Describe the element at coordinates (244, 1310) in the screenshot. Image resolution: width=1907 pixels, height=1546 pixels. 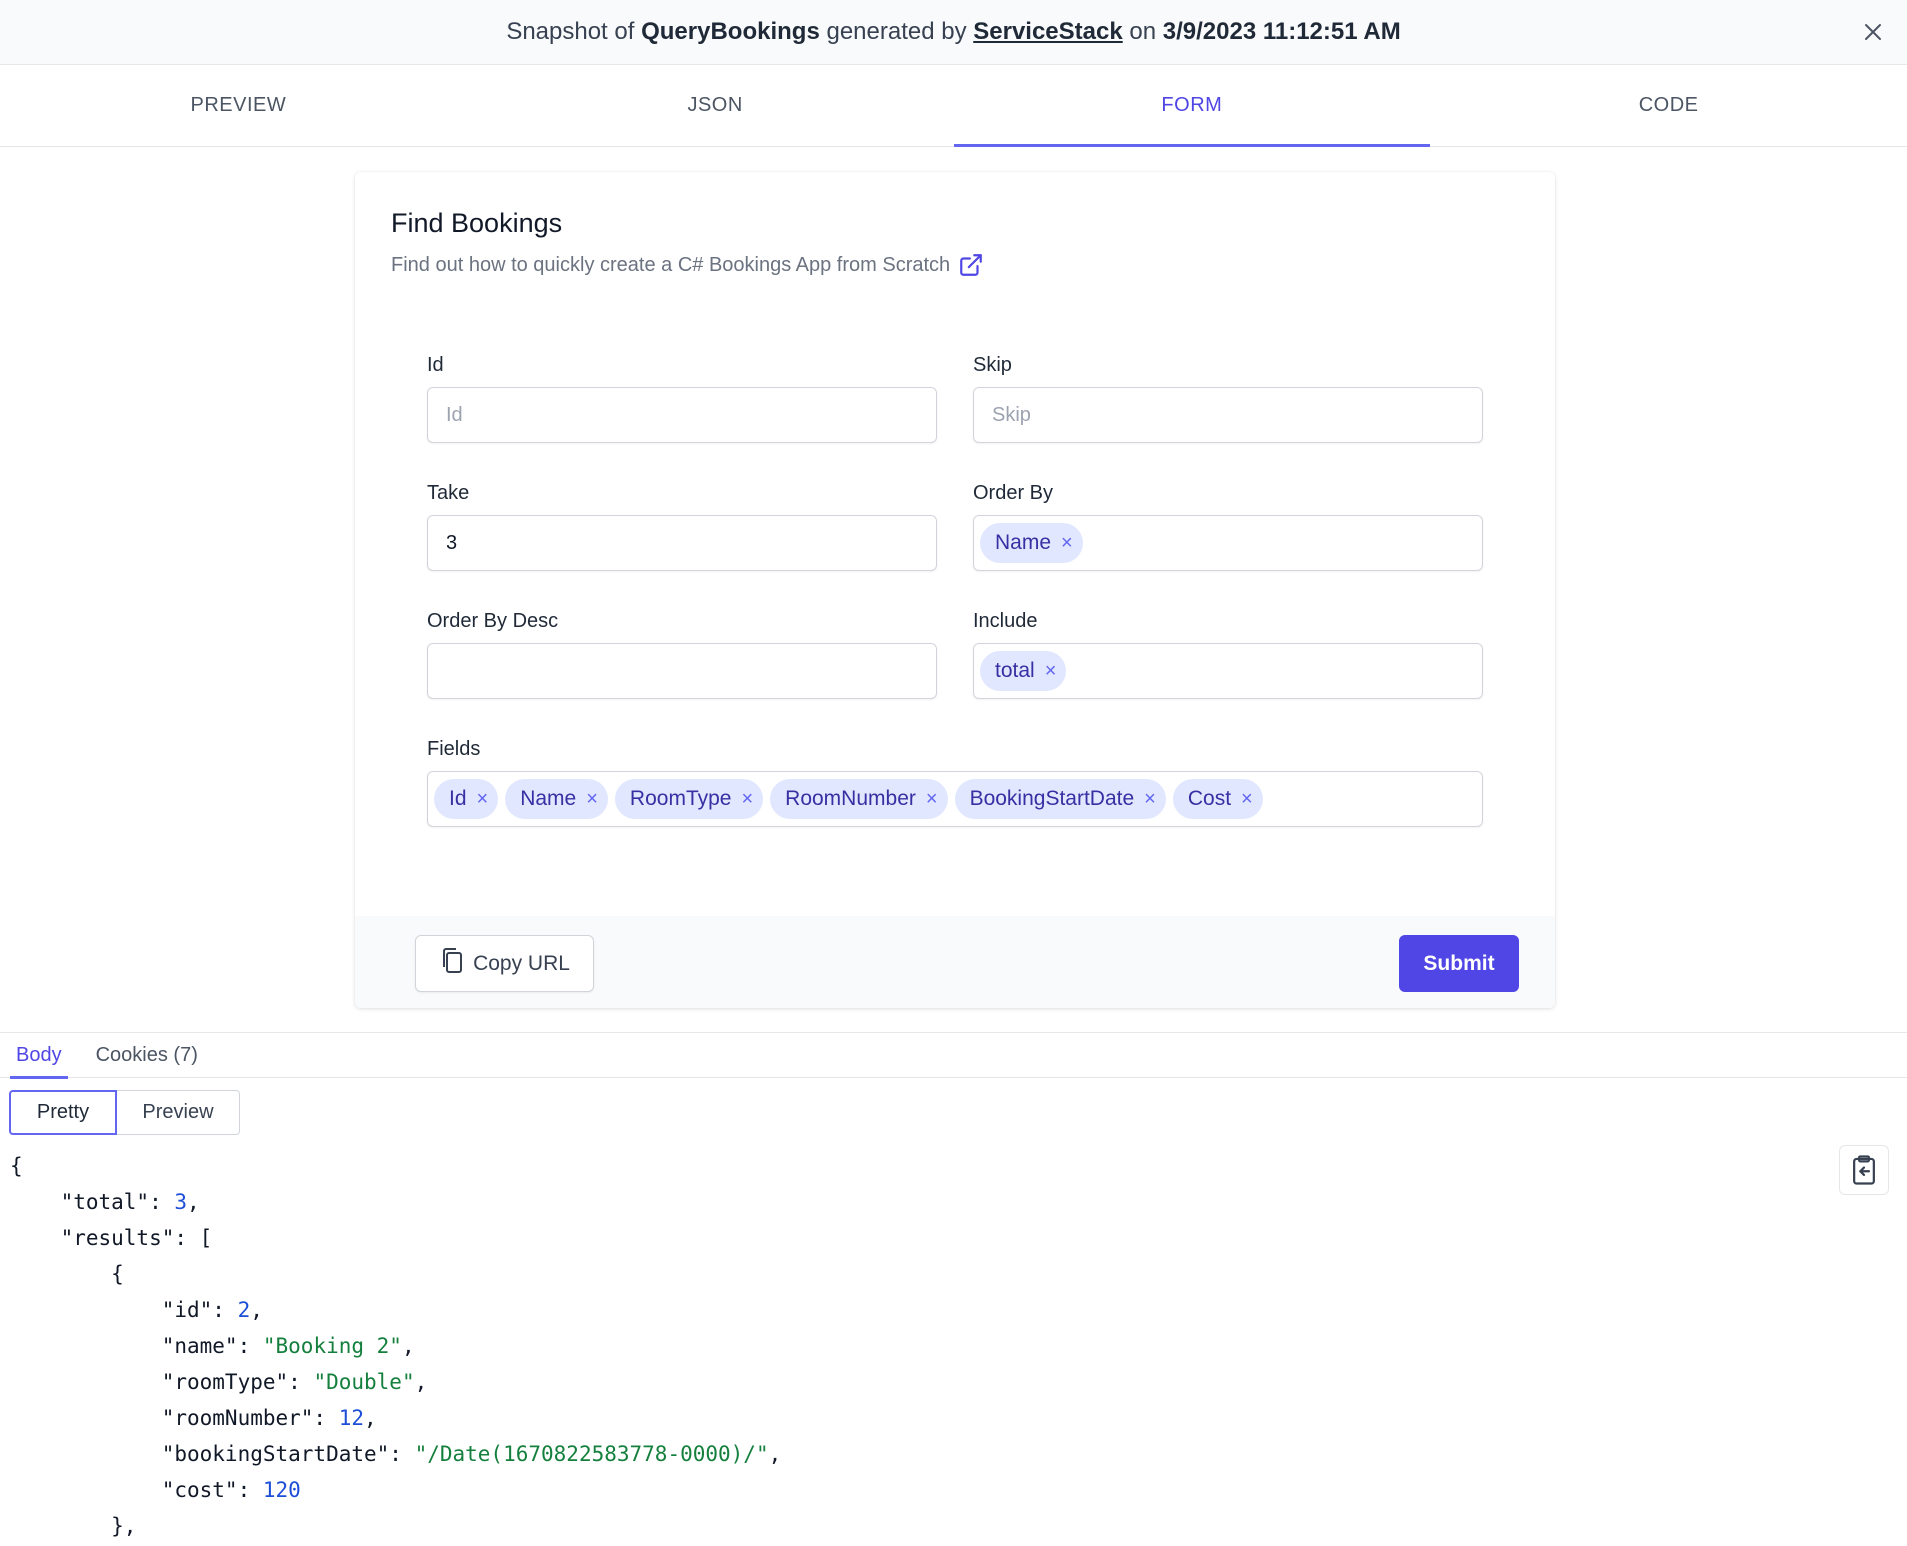
I see `json-number: 2` at that location.